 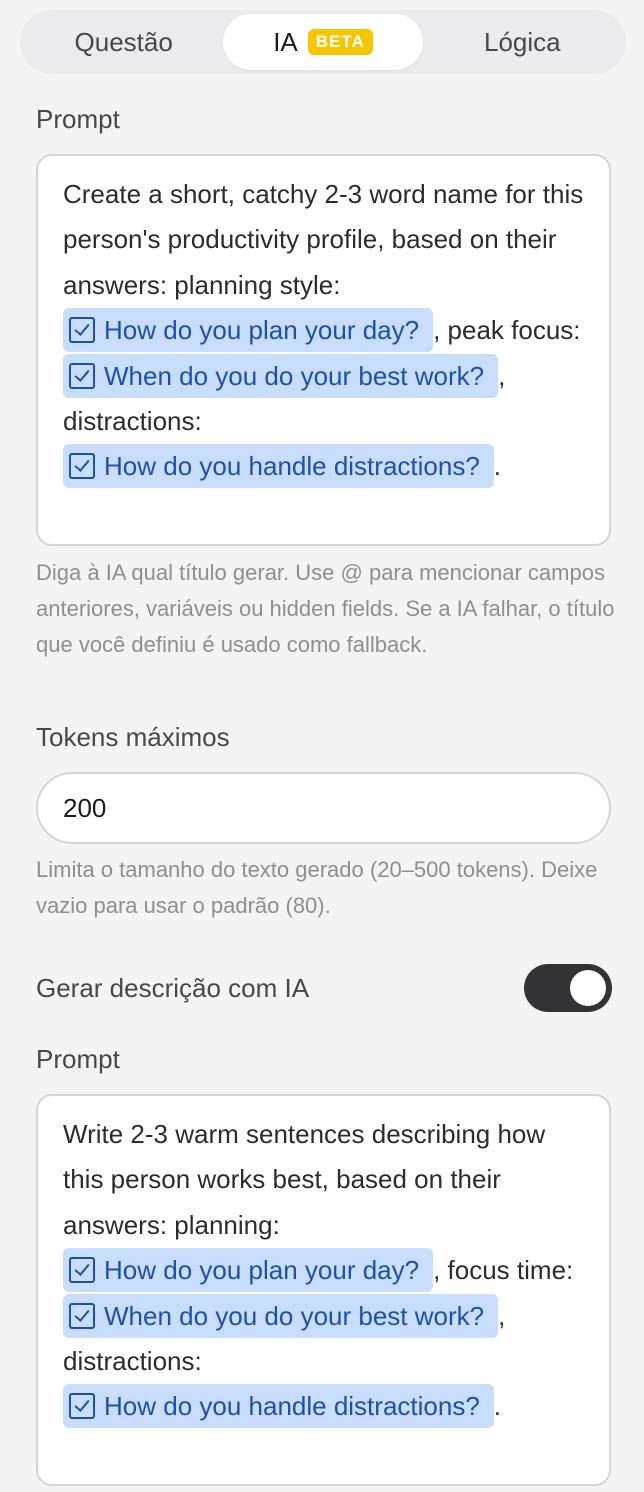 I want to click on tab-logica: Lógica, so click(x=522, y=42).